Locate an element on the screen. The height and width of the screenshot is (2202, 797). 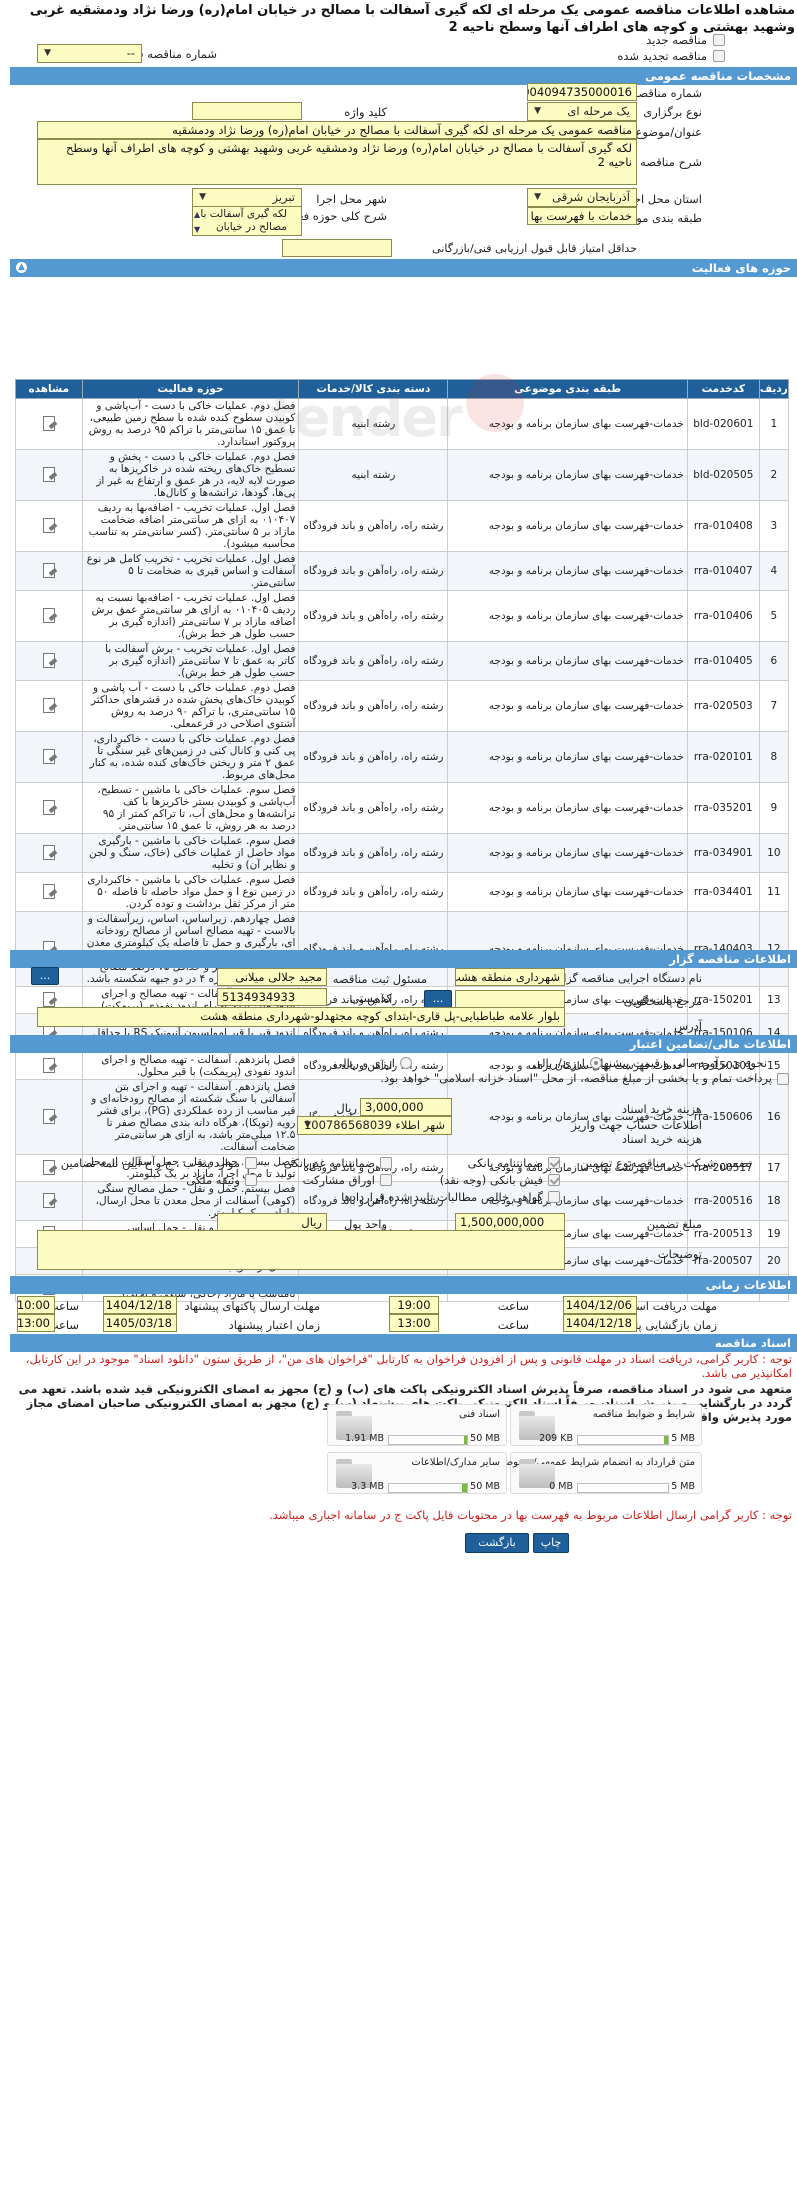
doc-deadline-time: 19:00 is located at coordinates (414, 1305).